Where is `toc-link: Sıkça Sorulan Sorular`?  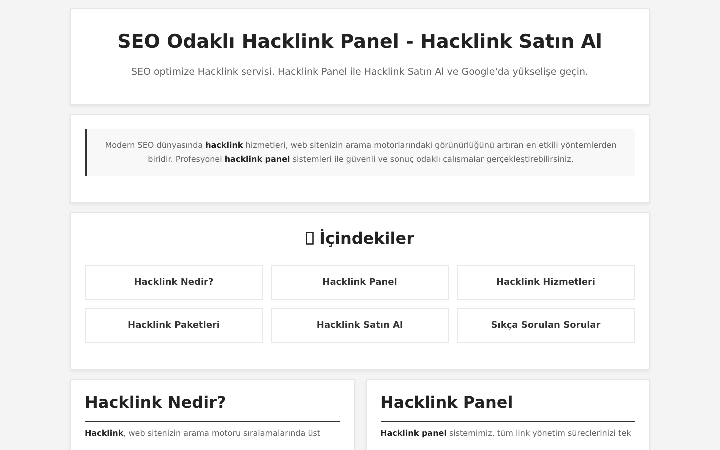 toc-link: Sıkça Sorulan Sorular is located at coordinates (546, 325).